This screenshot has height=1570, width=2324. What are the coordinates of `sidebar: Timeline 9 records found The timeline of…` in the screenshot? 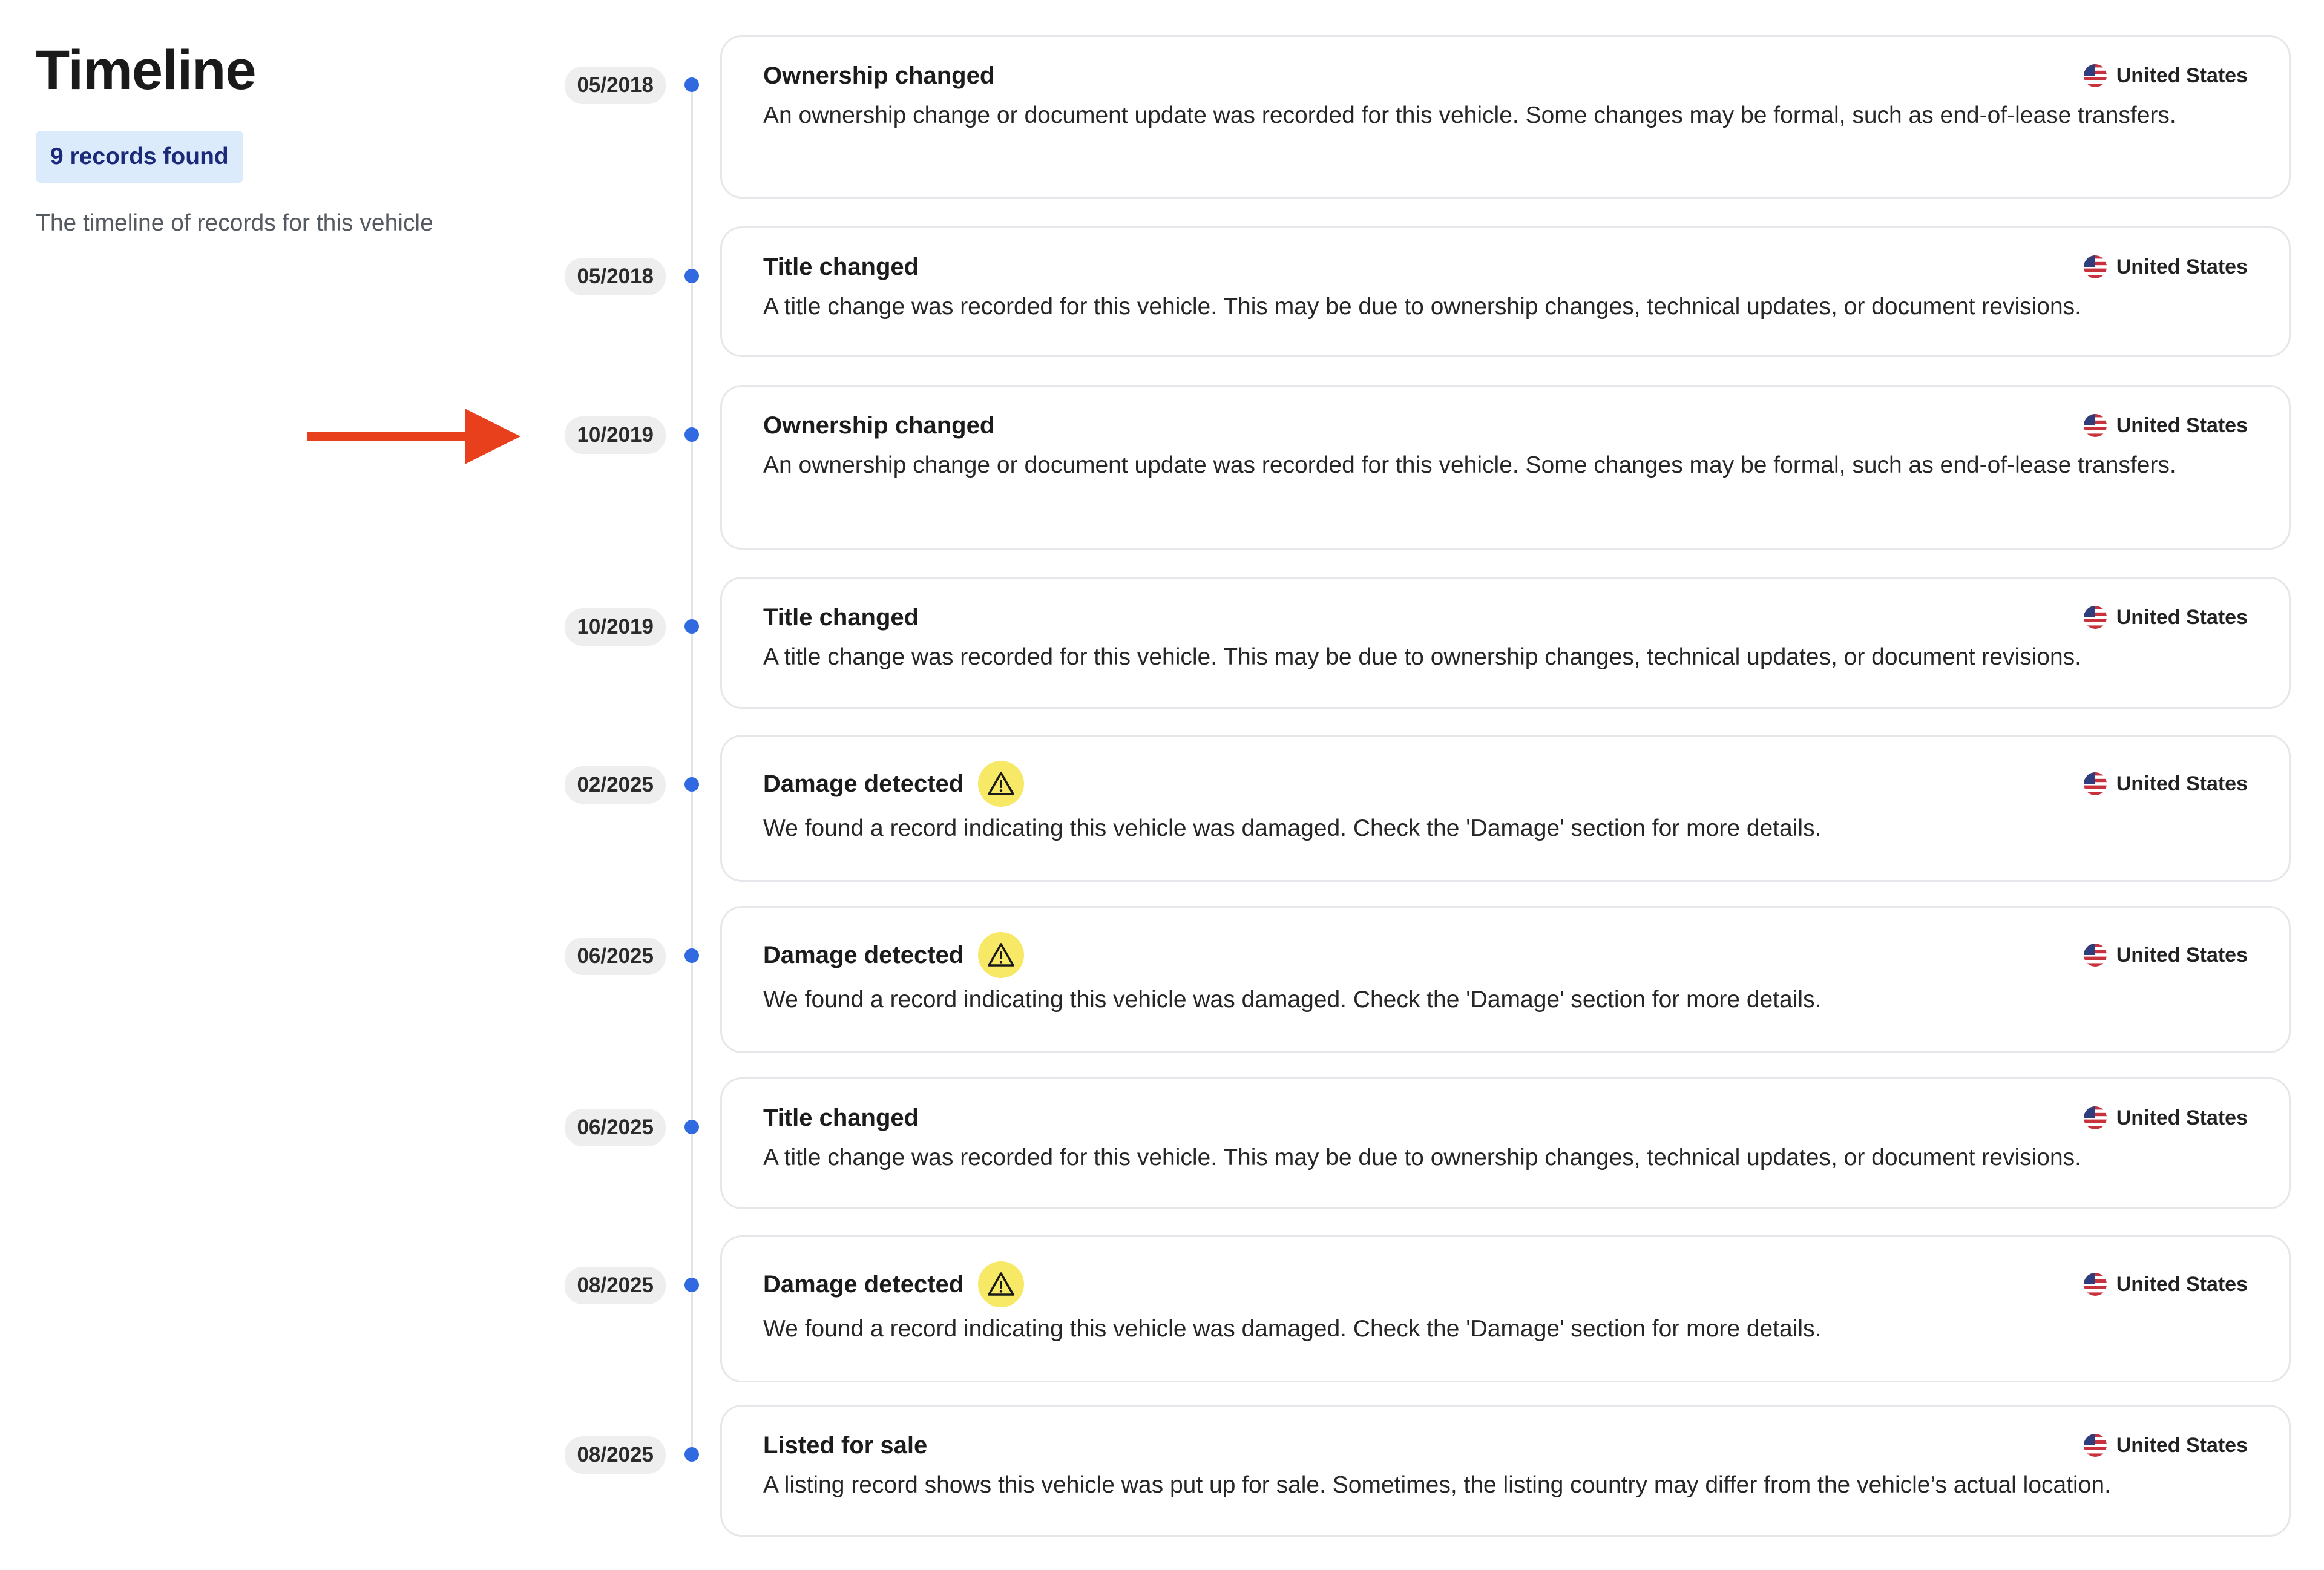 It's located at (278, 137).